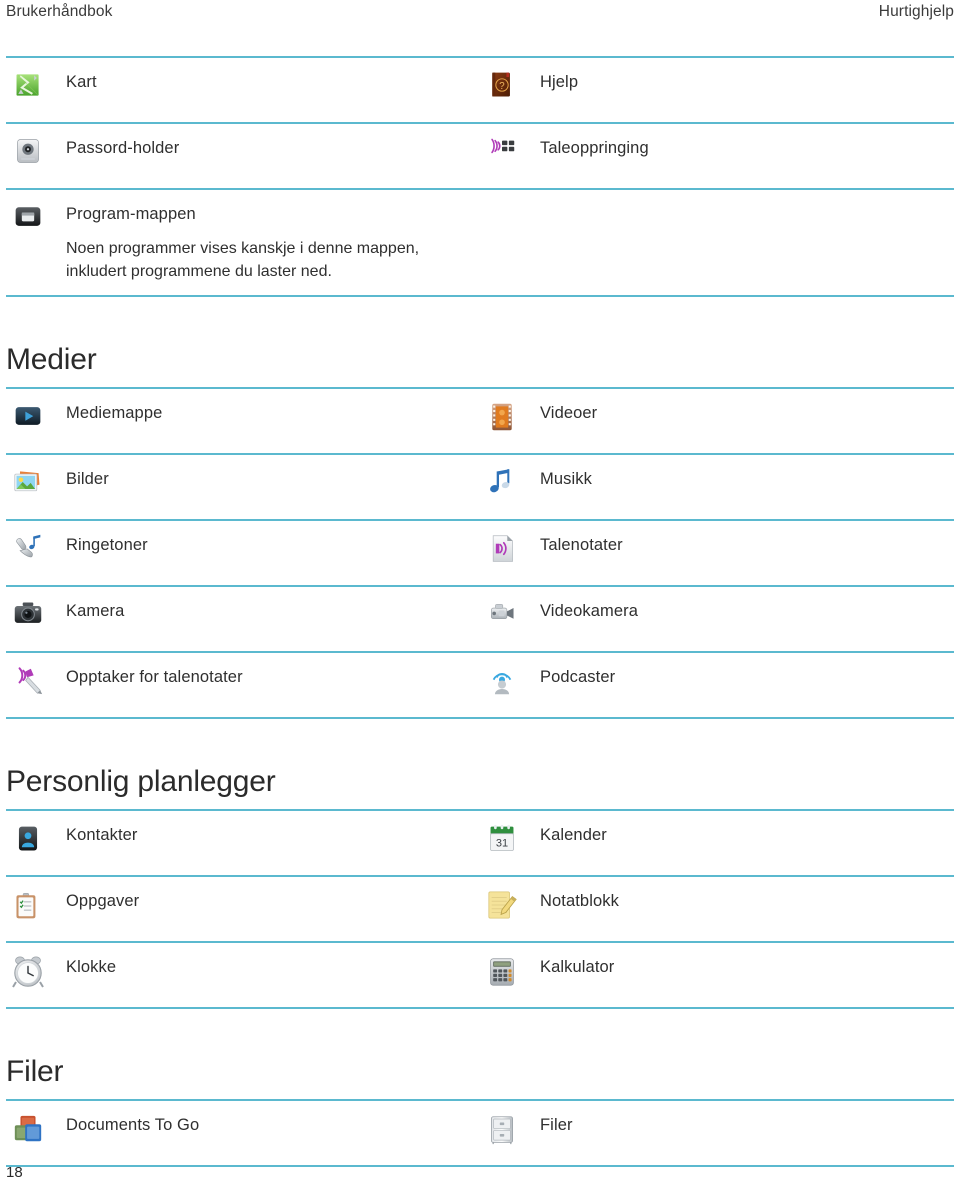  I want to click on app-row: Kart? Hjelp, so click(480, 90).